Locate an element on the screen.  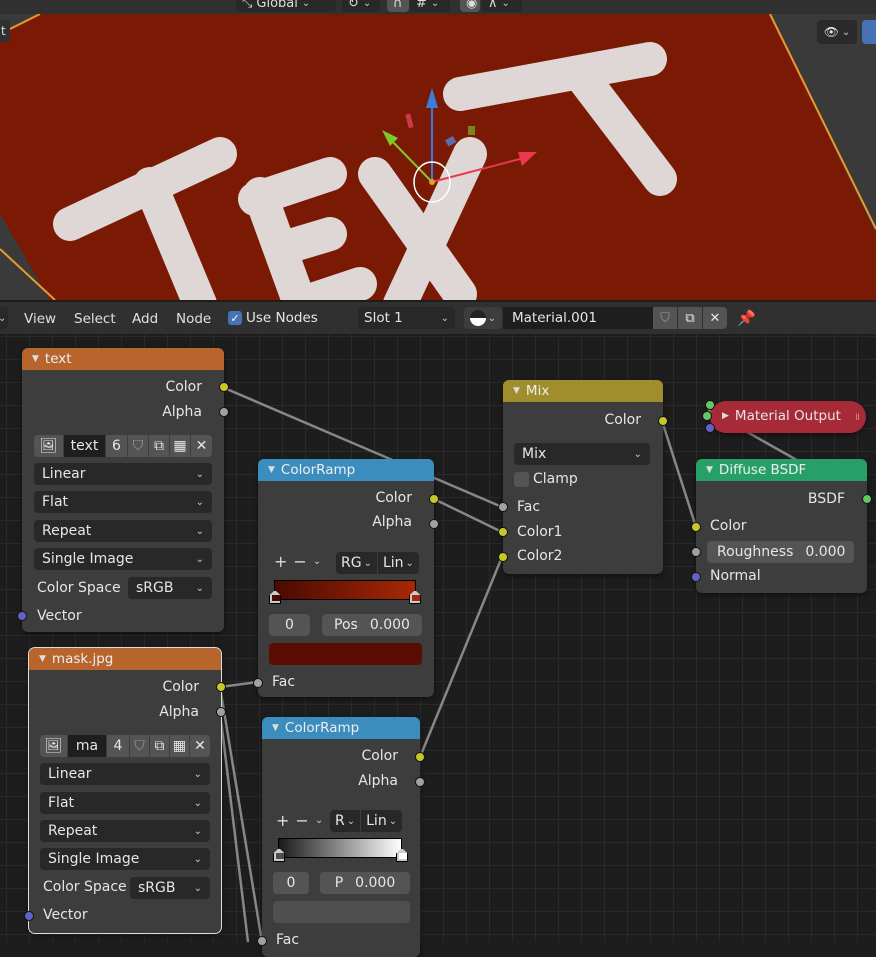
image-users-count: 6 is located at coordinates (117, 446).